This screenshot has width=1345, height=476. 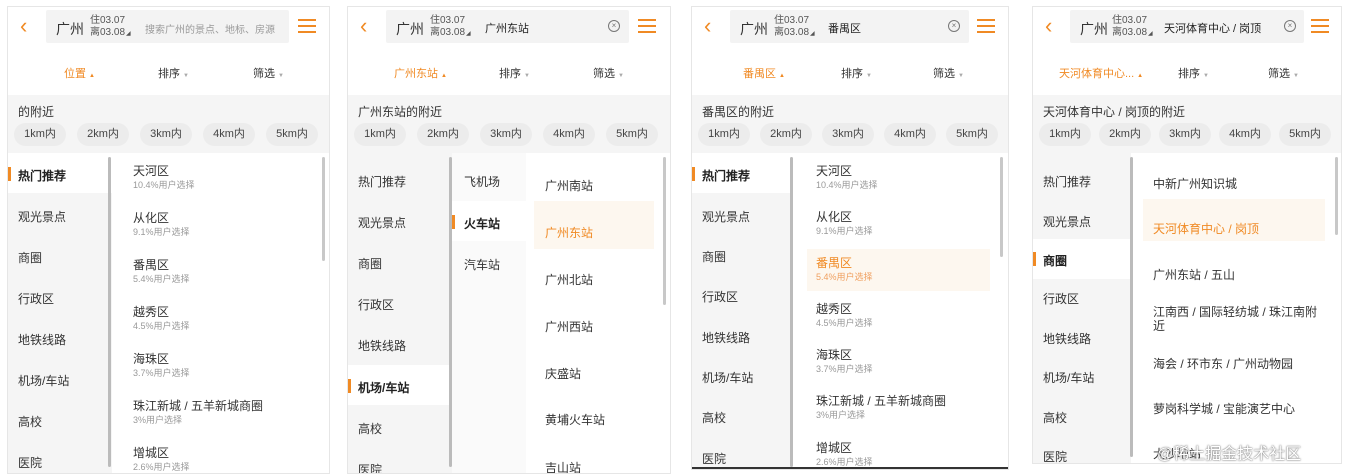 I want to click on distance-chip: 1km内, so click(x=1065, y=134).